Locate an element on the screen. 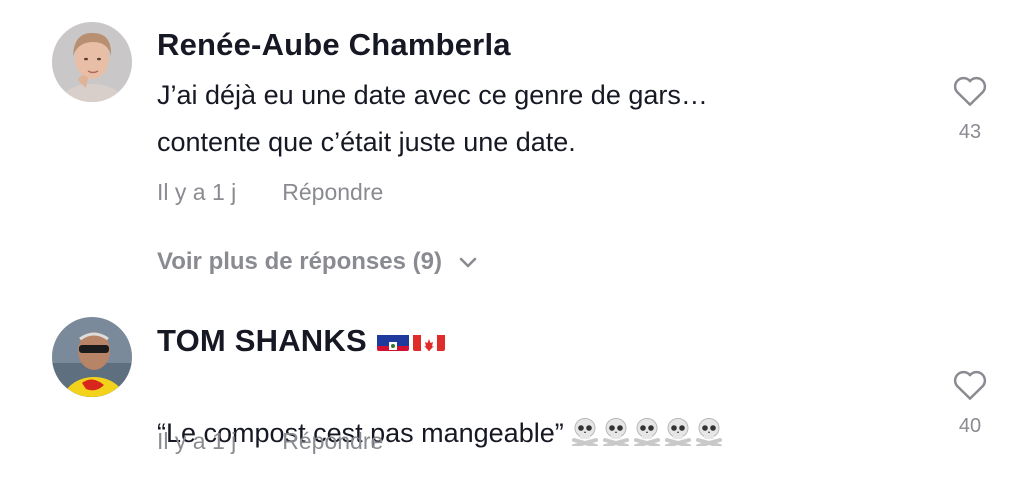 The width and height of the screenshot is (1034, 484). view-more-replies-label: Voir plus de réponses (9) is located at coordinates (299, 261).